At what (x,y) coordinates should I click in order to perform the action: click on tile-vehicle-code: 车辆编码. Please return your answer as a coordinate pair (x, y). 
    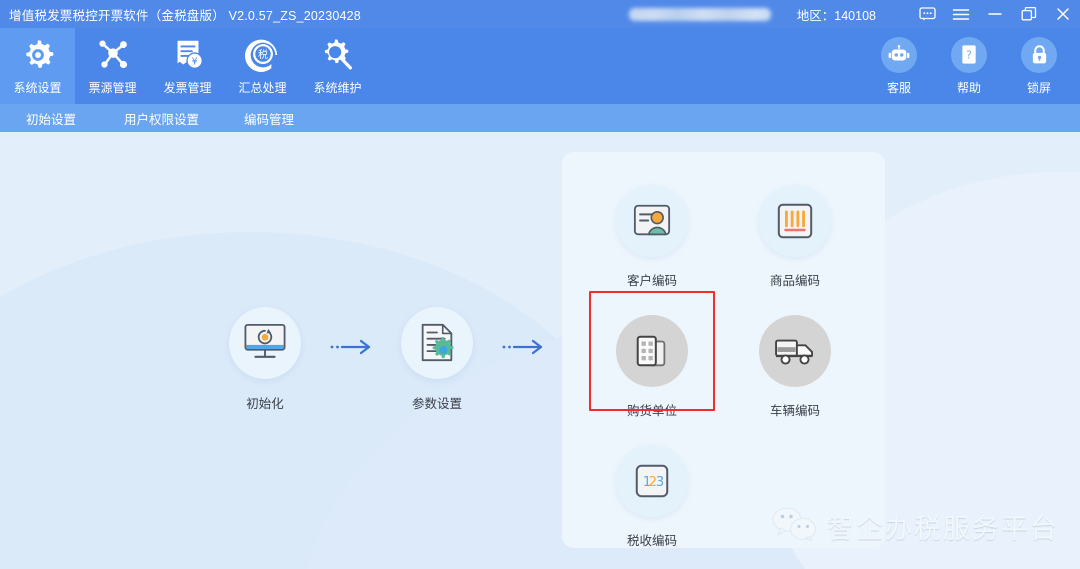
    Looking at the image, I should click on (795, 367).